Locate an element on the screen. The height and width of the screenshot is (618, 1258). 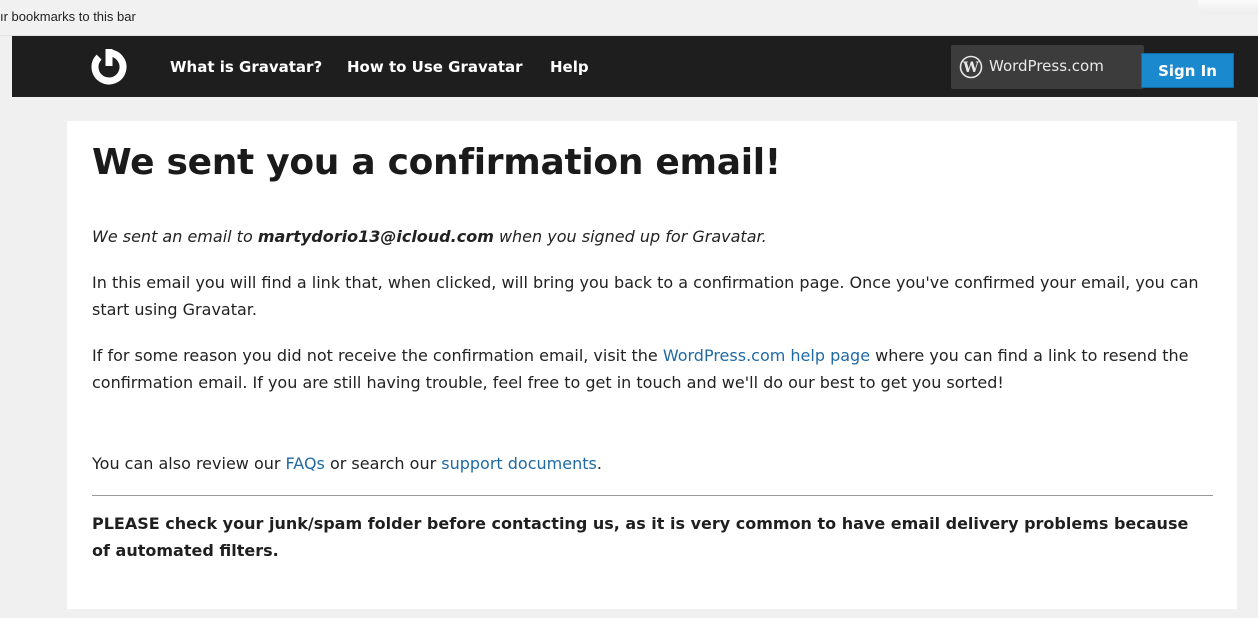
faqs-link: FAQs is located at coordinates (305, 463).